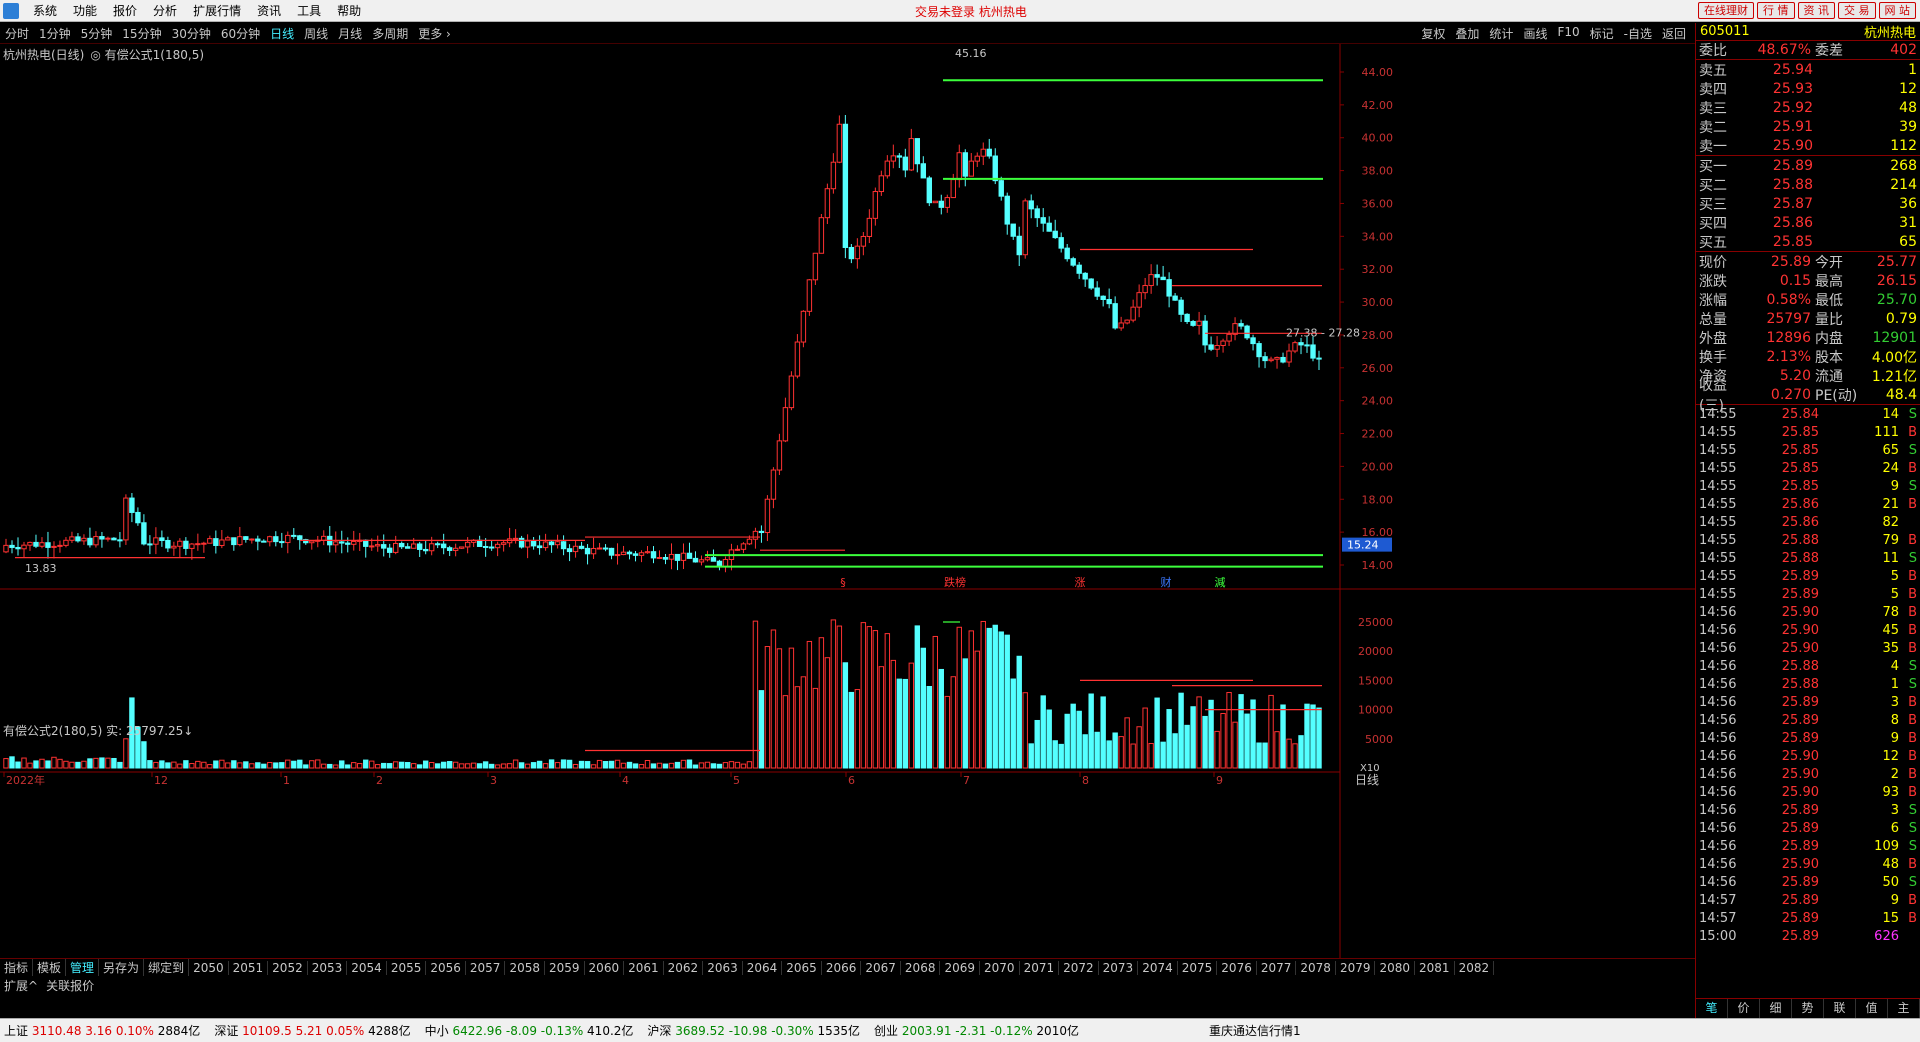 This screenshot has height=1042, width=1920. What do you see at coordinates (1277, 967) in the screenshot?
I see `formula-tab-32: 2077` at bounding box center [1277, 967].